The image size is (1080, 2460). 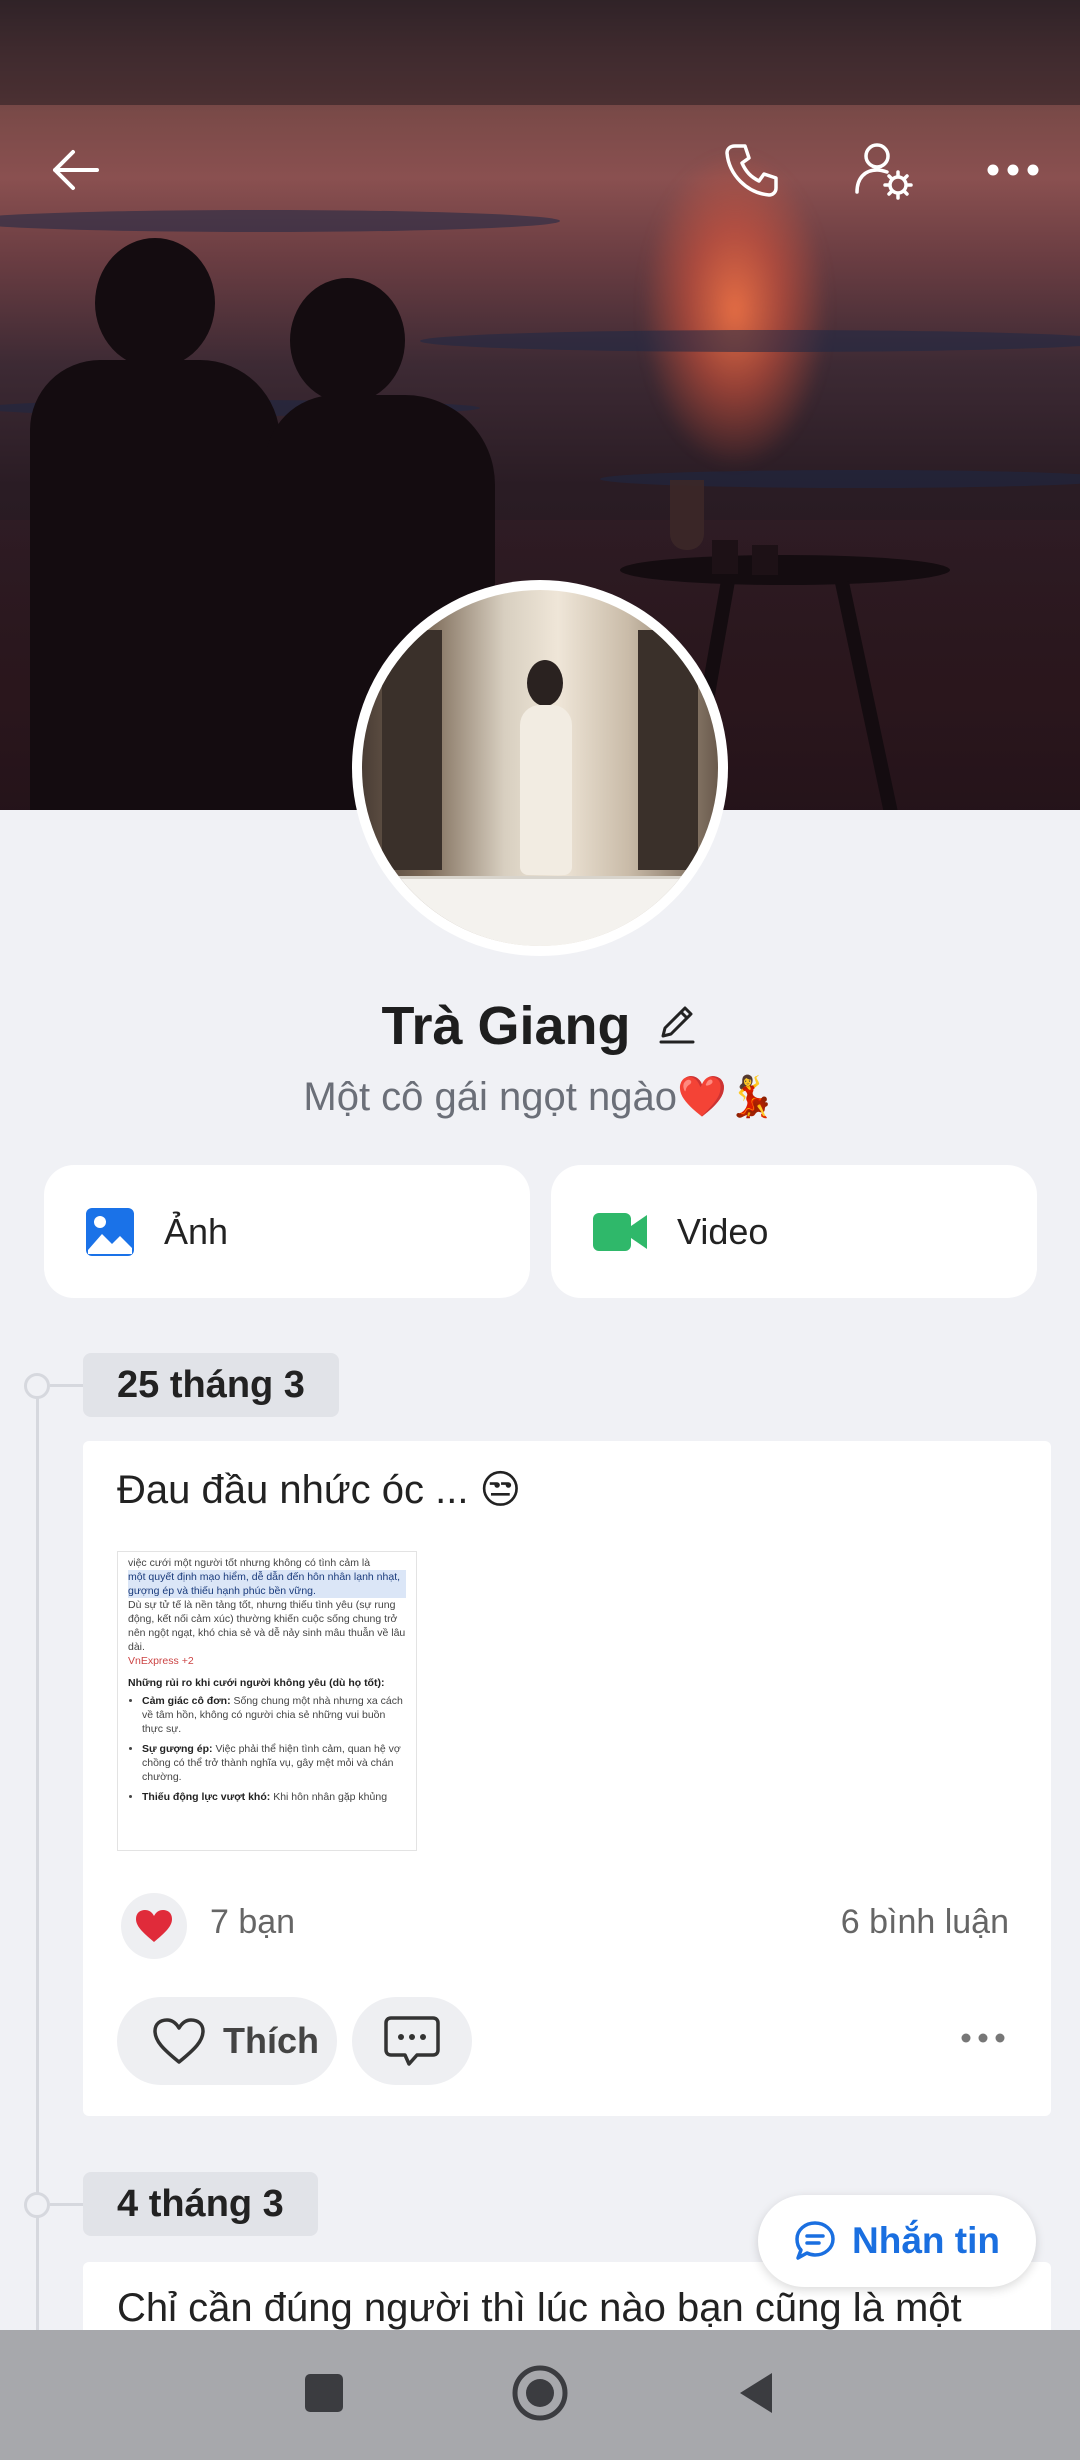 What do you see at coordinates (196, 1231) in the screenshot?
I see `photos-label: Ảnh` at bounding box center [196, 1231].